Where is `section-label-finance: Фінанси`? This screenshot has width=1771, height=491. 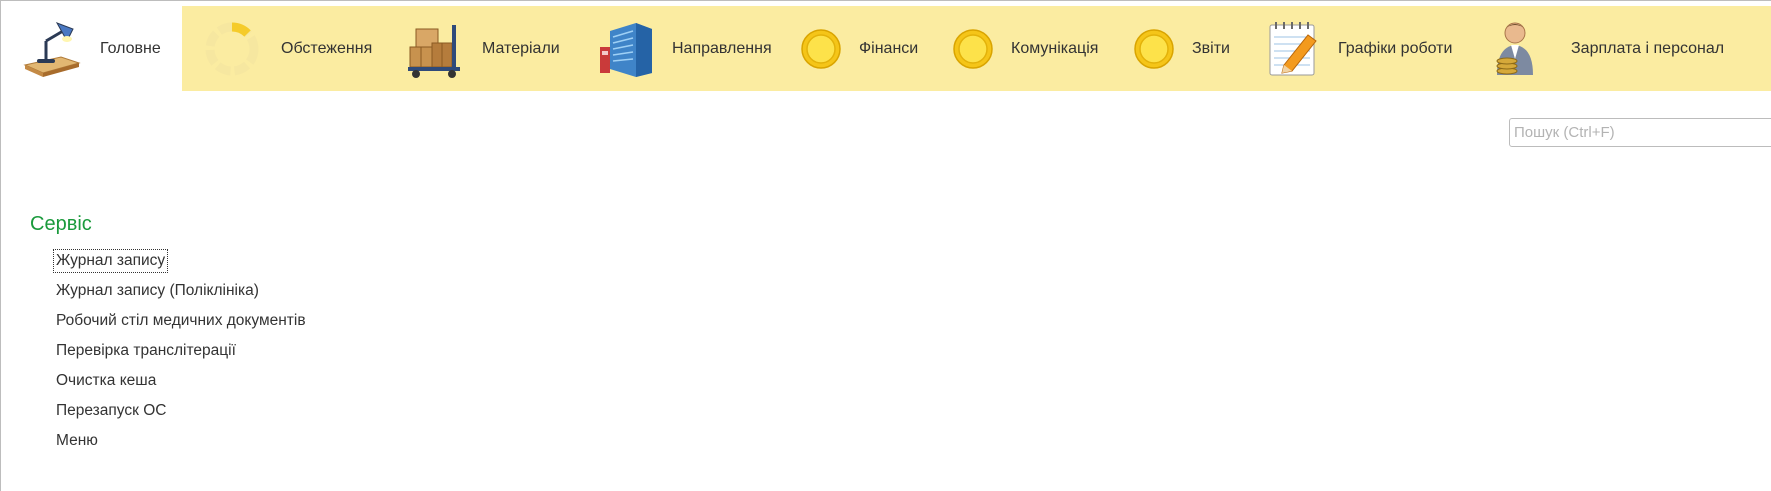
section-label-finance: Фінанси is located at coordinates (889, 48).